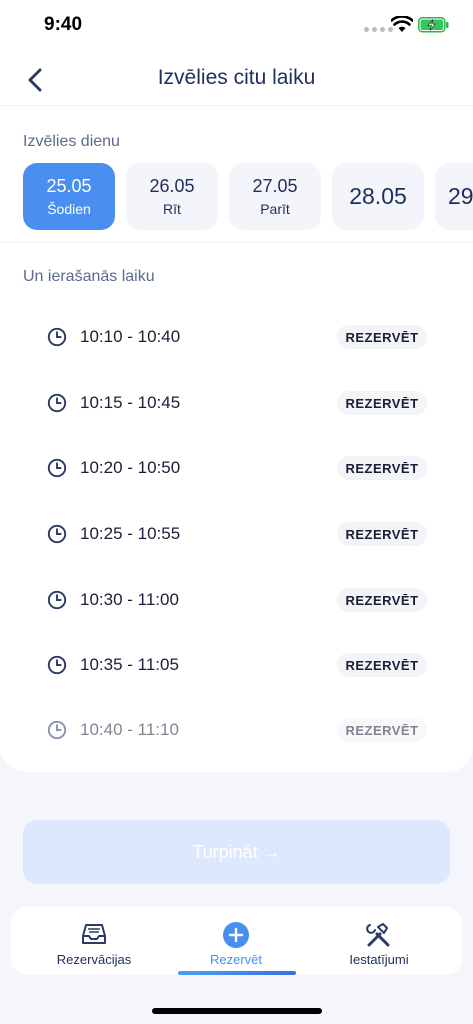  I want to click on day-chip-29: 29, so click(454, 196).